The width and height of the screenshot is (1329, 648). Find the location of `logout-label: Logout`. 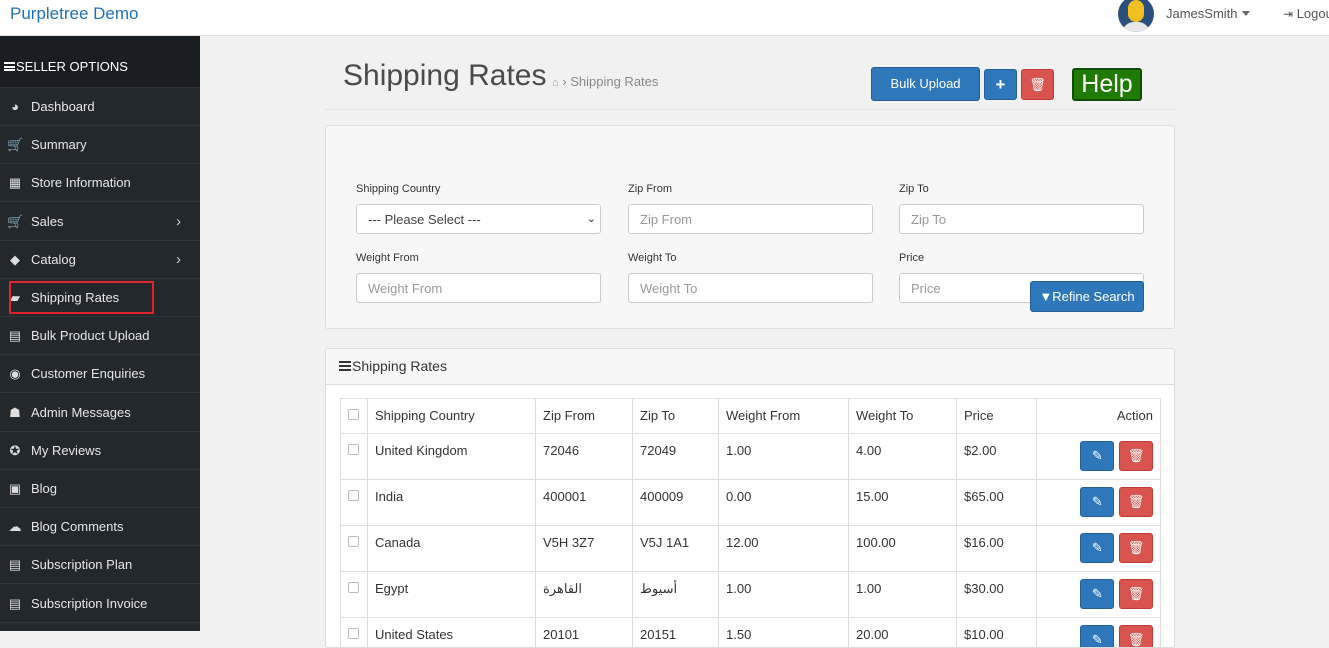

logout-label: Logout is located at coordinates (1313, 13).